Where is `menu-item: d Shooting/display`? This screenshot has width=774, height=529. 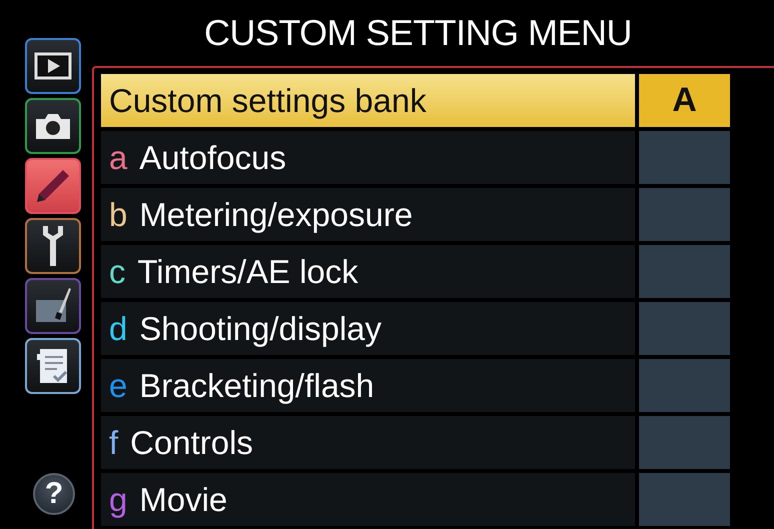 menu-item: d Shooting/display is located at coordinates (368, 328).